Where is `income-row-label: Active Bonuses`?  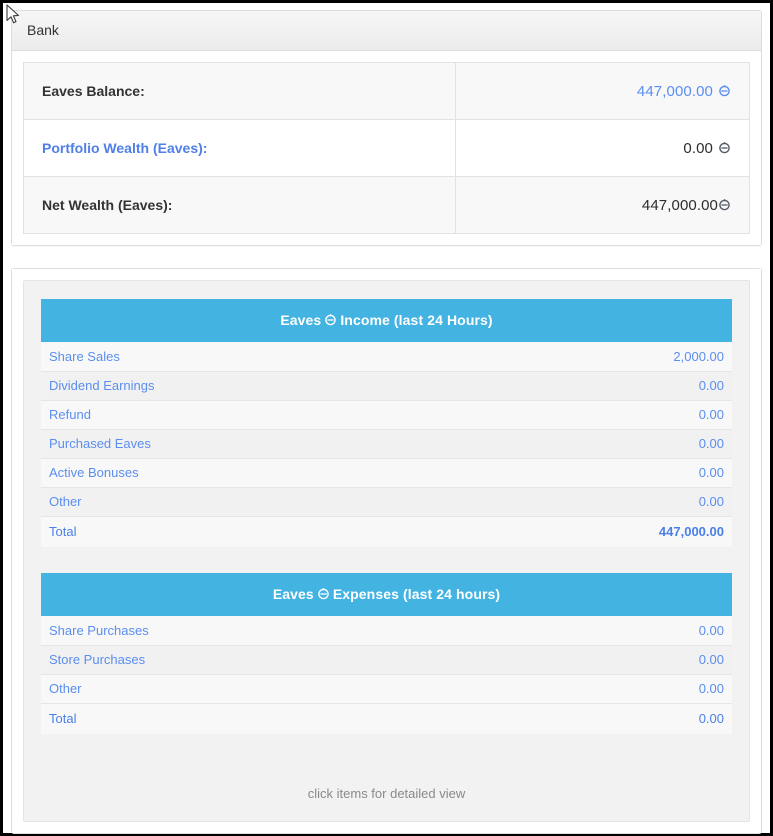 income-row-label: Active Bonuses is located at coordinates (306, 473).